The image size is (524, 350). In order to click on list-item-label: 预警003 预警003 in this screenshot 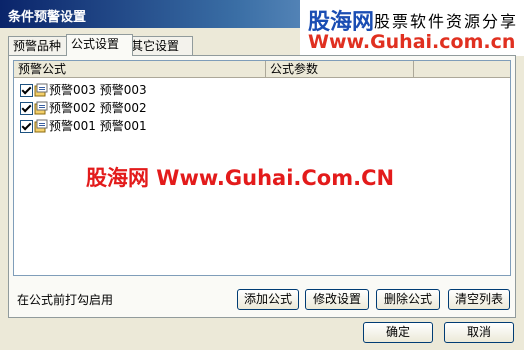, I will do `click(98, 90)`.